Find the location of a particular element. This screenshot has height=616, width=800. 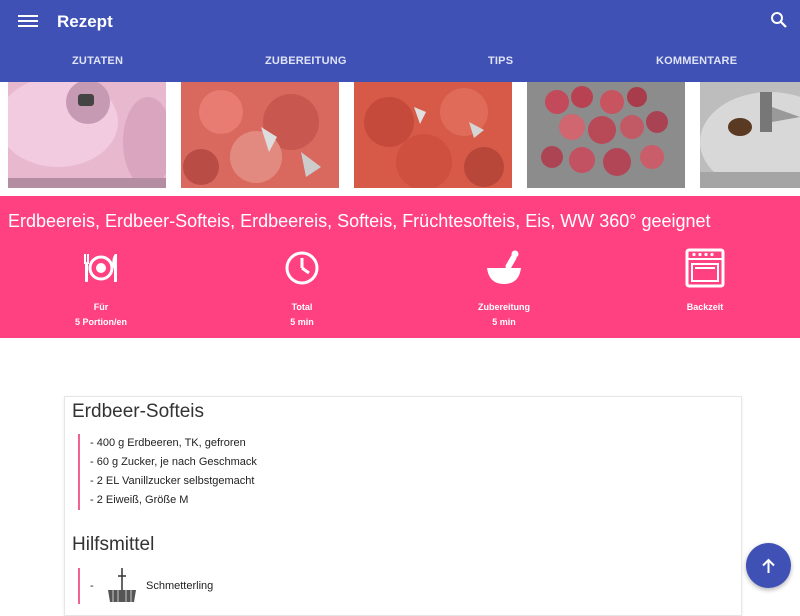

photo-frozen-strawberries is located at coordinates (606, 135).